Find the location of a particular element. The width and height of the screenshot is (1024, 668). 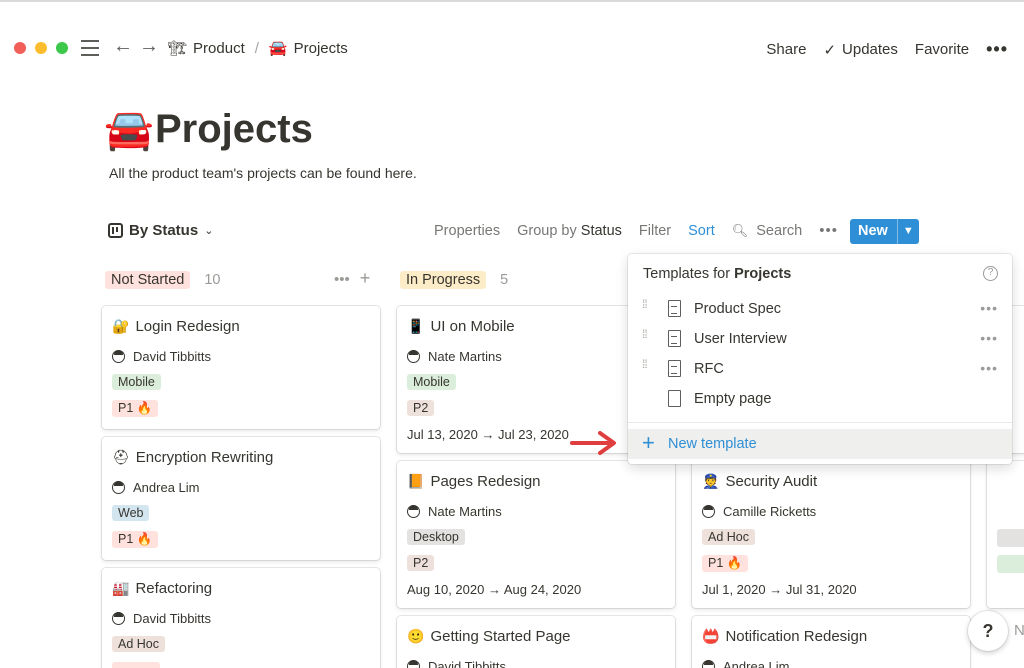

breadcrumb-product: Product is located at coordinates (219, 48).